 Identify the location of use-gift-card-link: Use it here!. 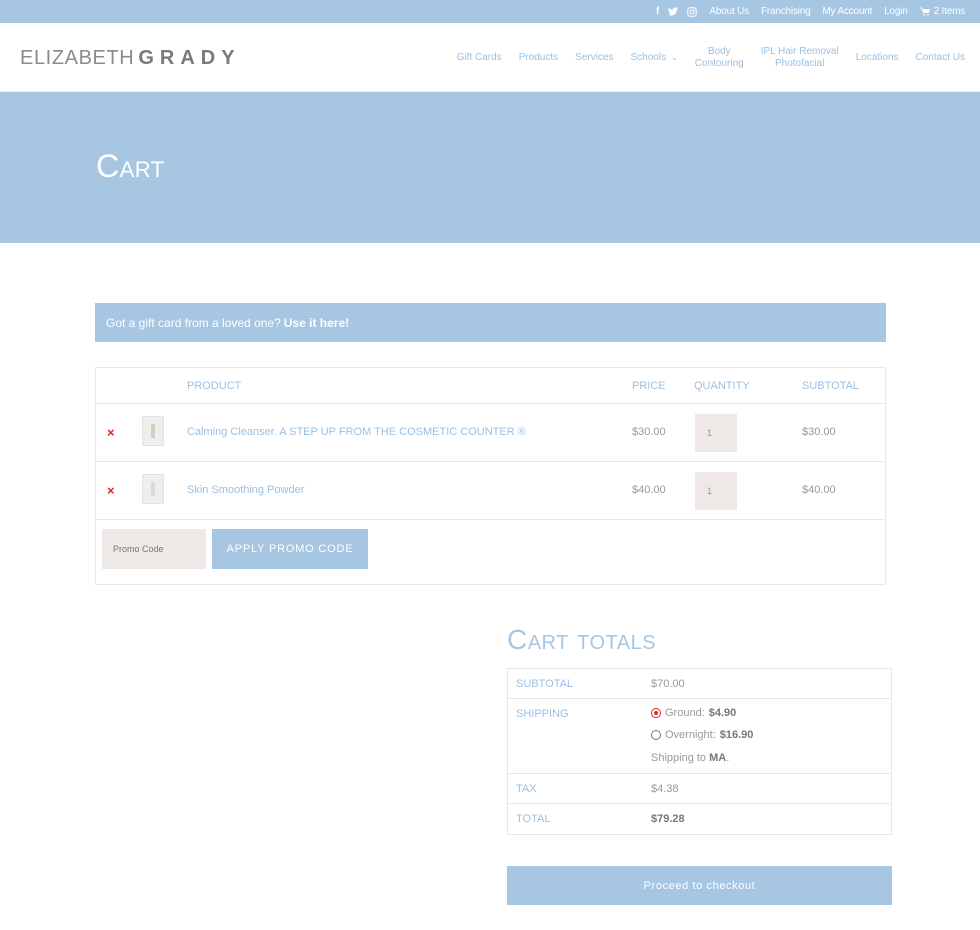
(316, 323).